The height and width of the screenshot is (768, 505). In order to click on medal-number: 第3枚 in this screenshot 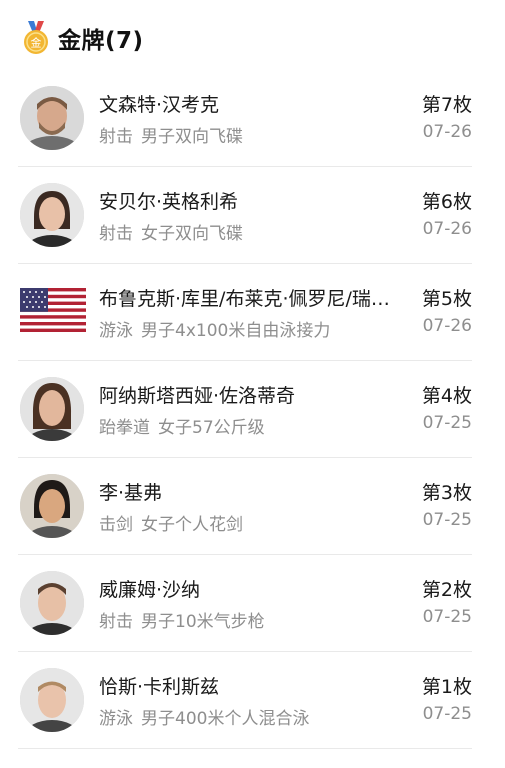, I will do `click(446, 493)`.